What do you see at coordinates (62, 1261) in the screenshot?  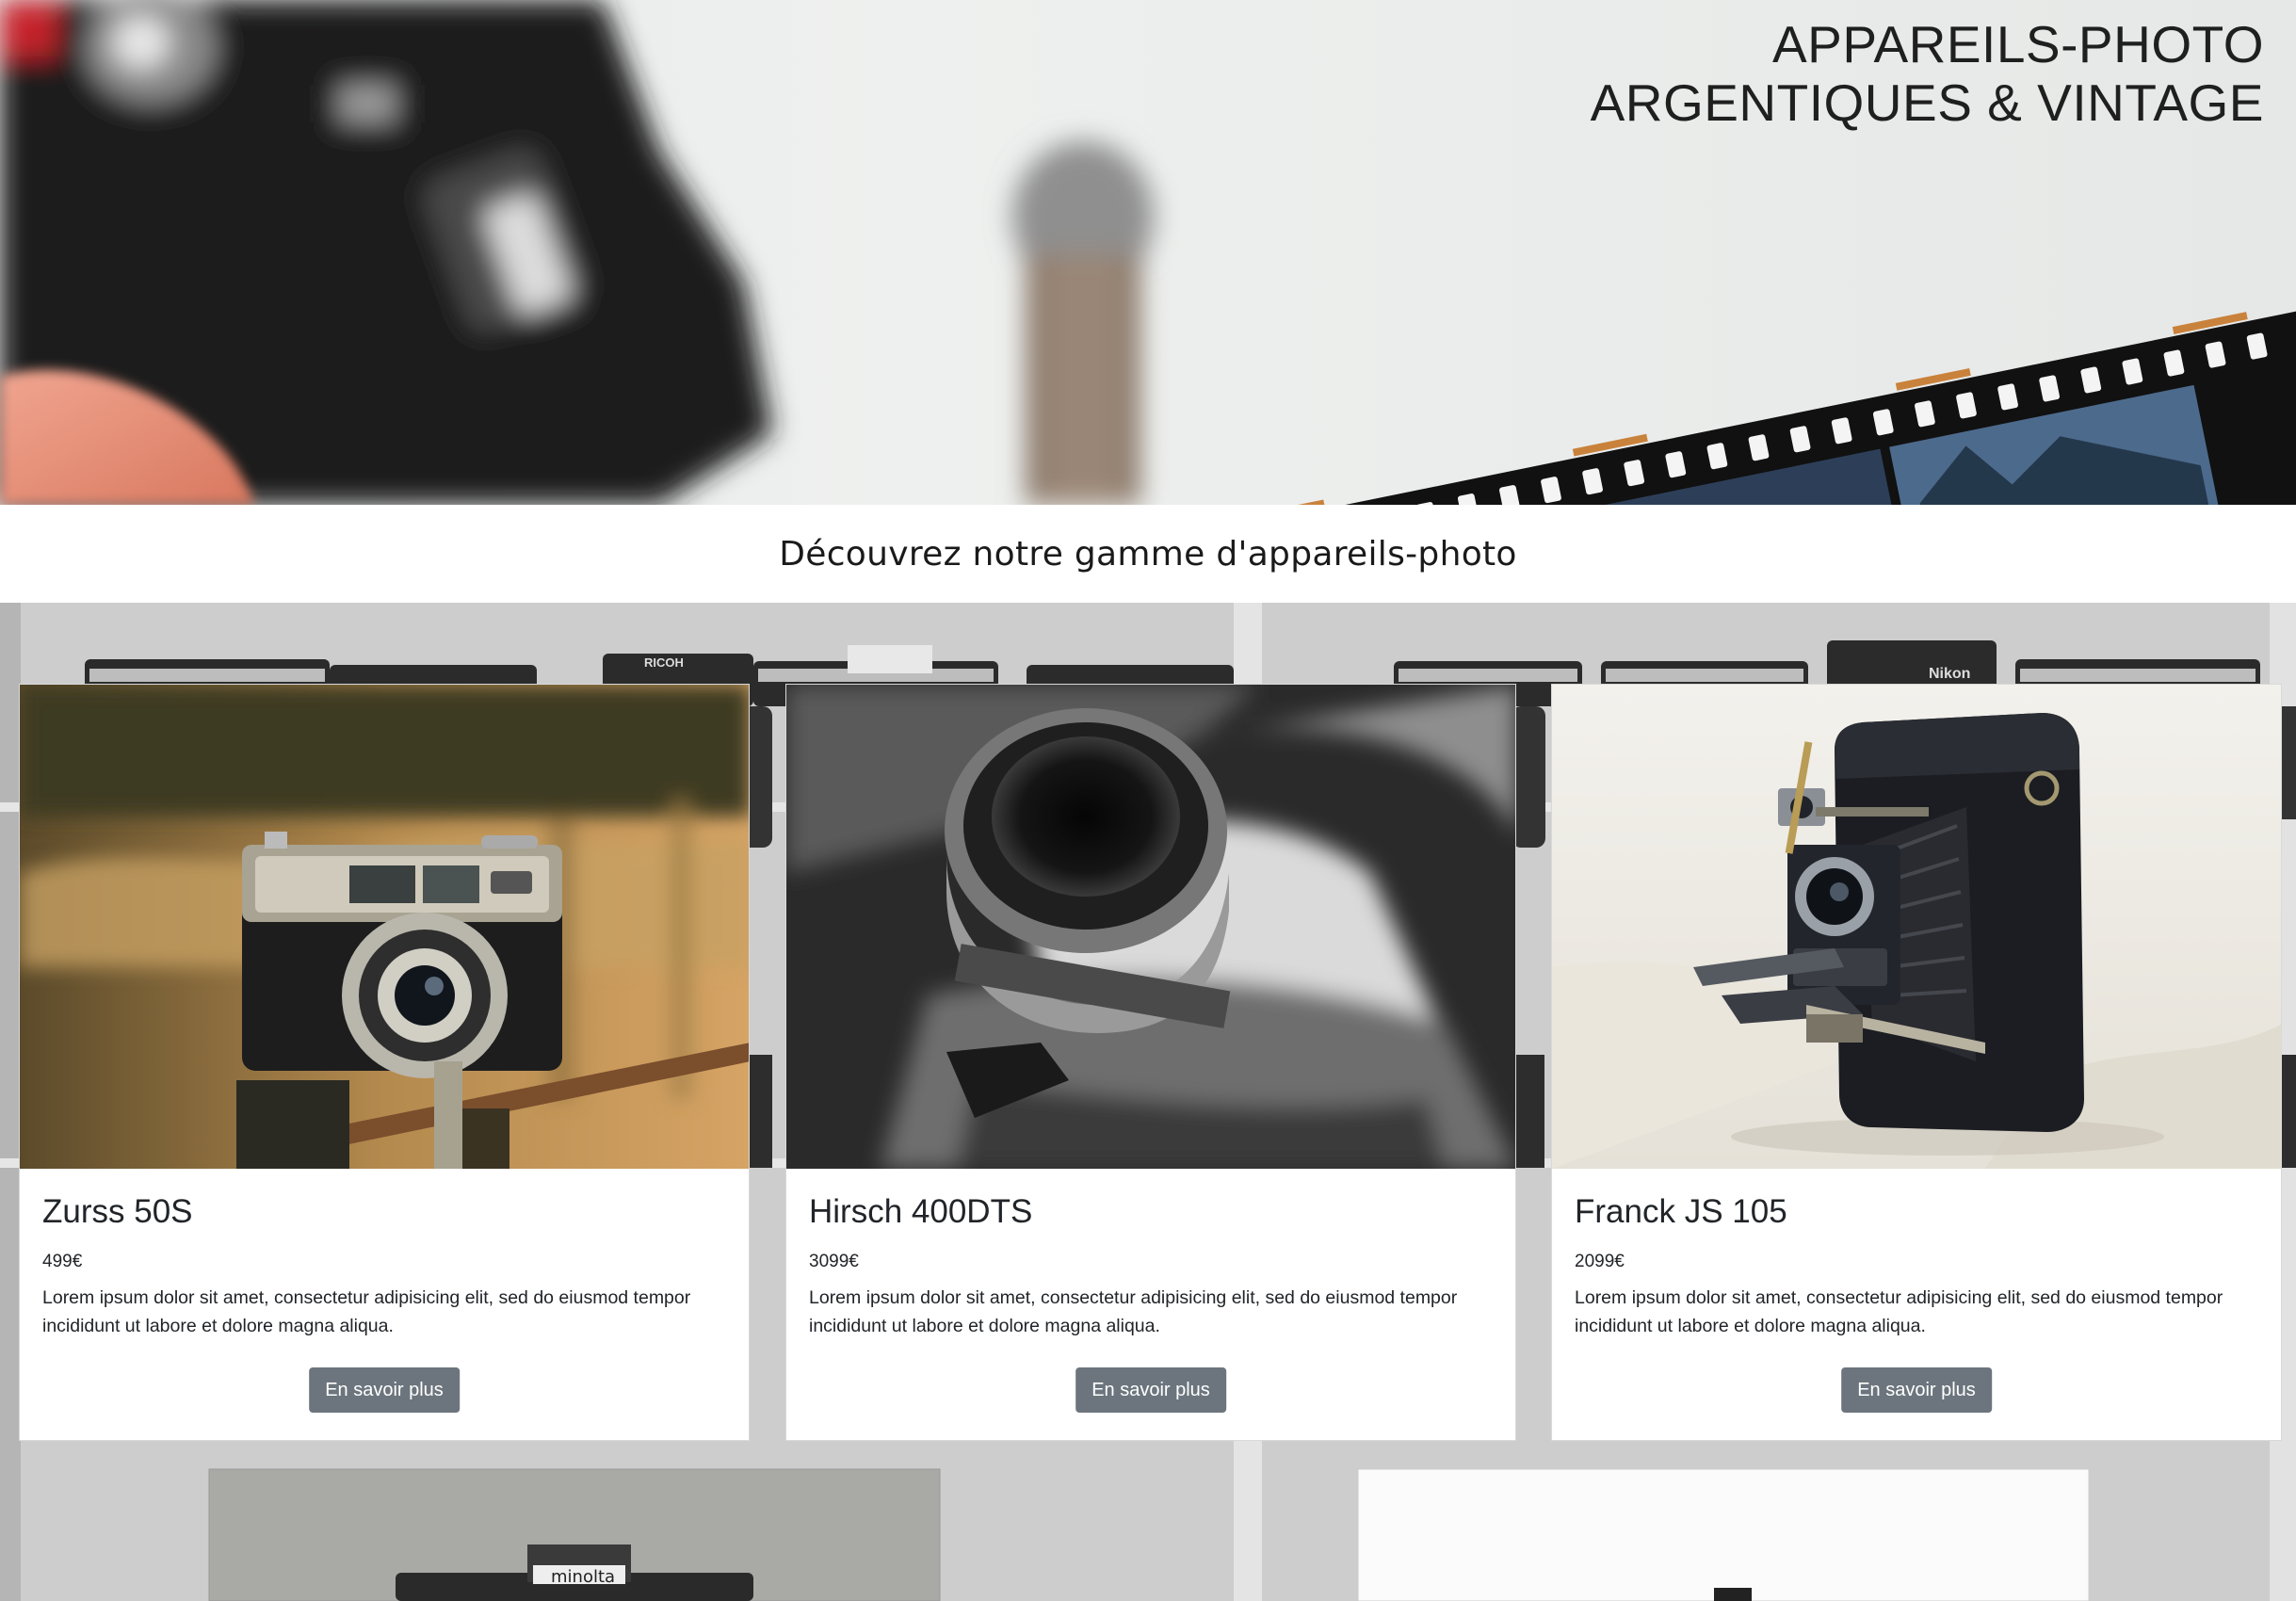 I see `product-price: 499€` at bounding box center [62, 1261].